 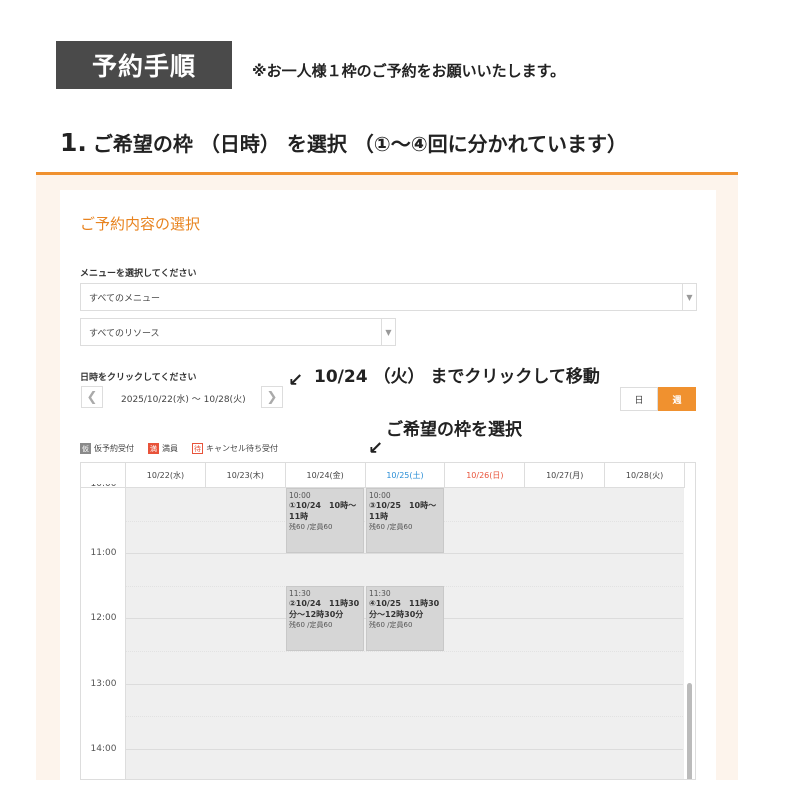 What do you see at coordinates (360, 144) in the screenshot?
I see `step-text: ご希望の枠 （日時） を選択 （①〜④回に分かれています）` at bounding box center [360, 144].